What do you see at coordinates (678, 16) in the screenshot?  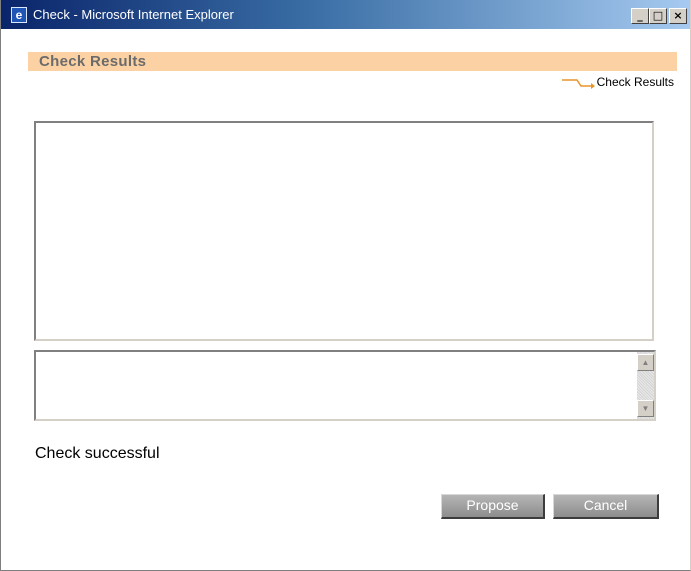 I see `close-button: ×` at bounding box center [678, 16].